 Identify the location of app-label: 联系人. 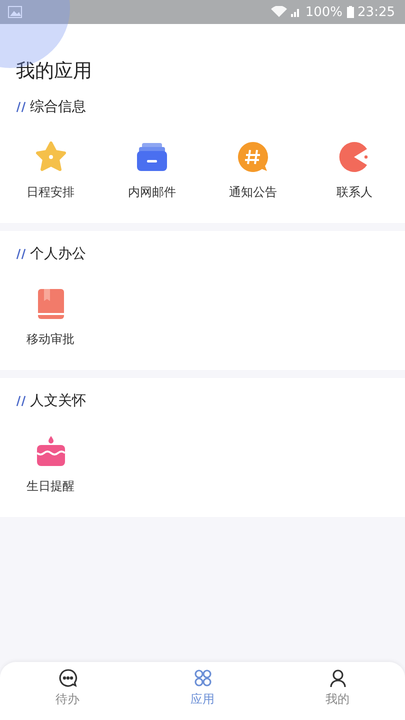
(354, 192).